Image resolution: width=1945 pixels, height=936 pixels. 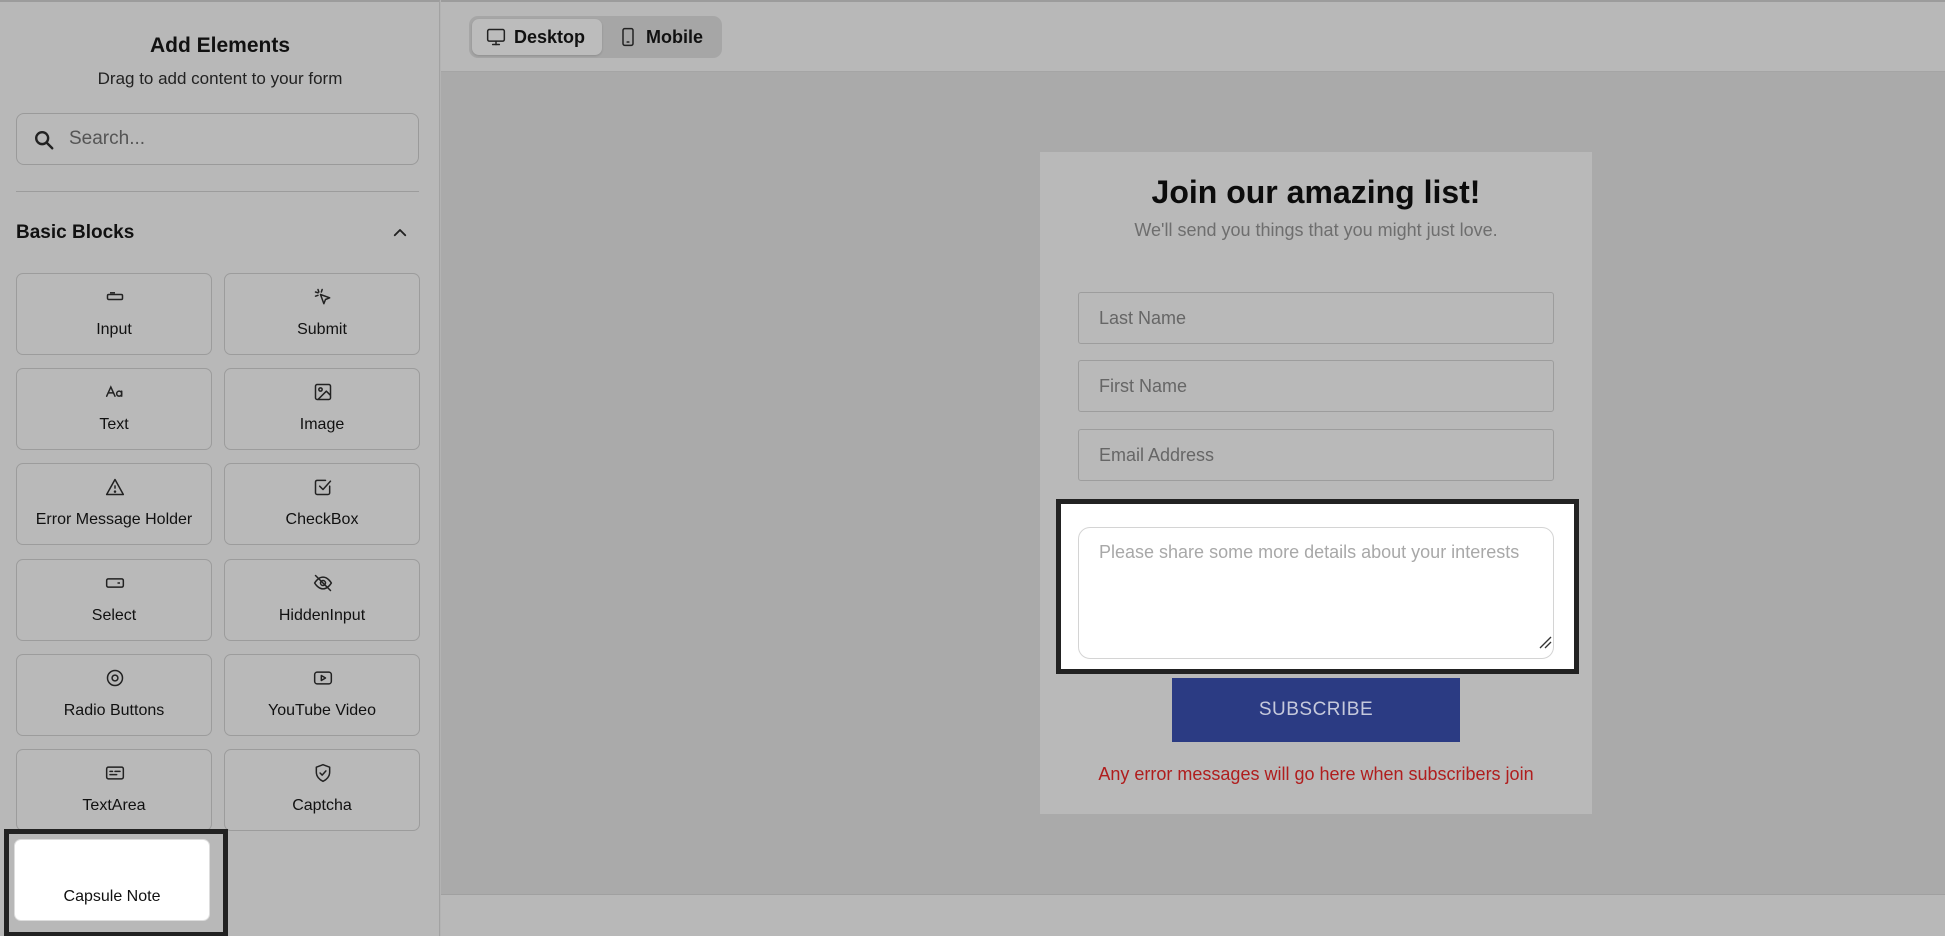 I want to click on radio-icon, so click(x=115, y=678).